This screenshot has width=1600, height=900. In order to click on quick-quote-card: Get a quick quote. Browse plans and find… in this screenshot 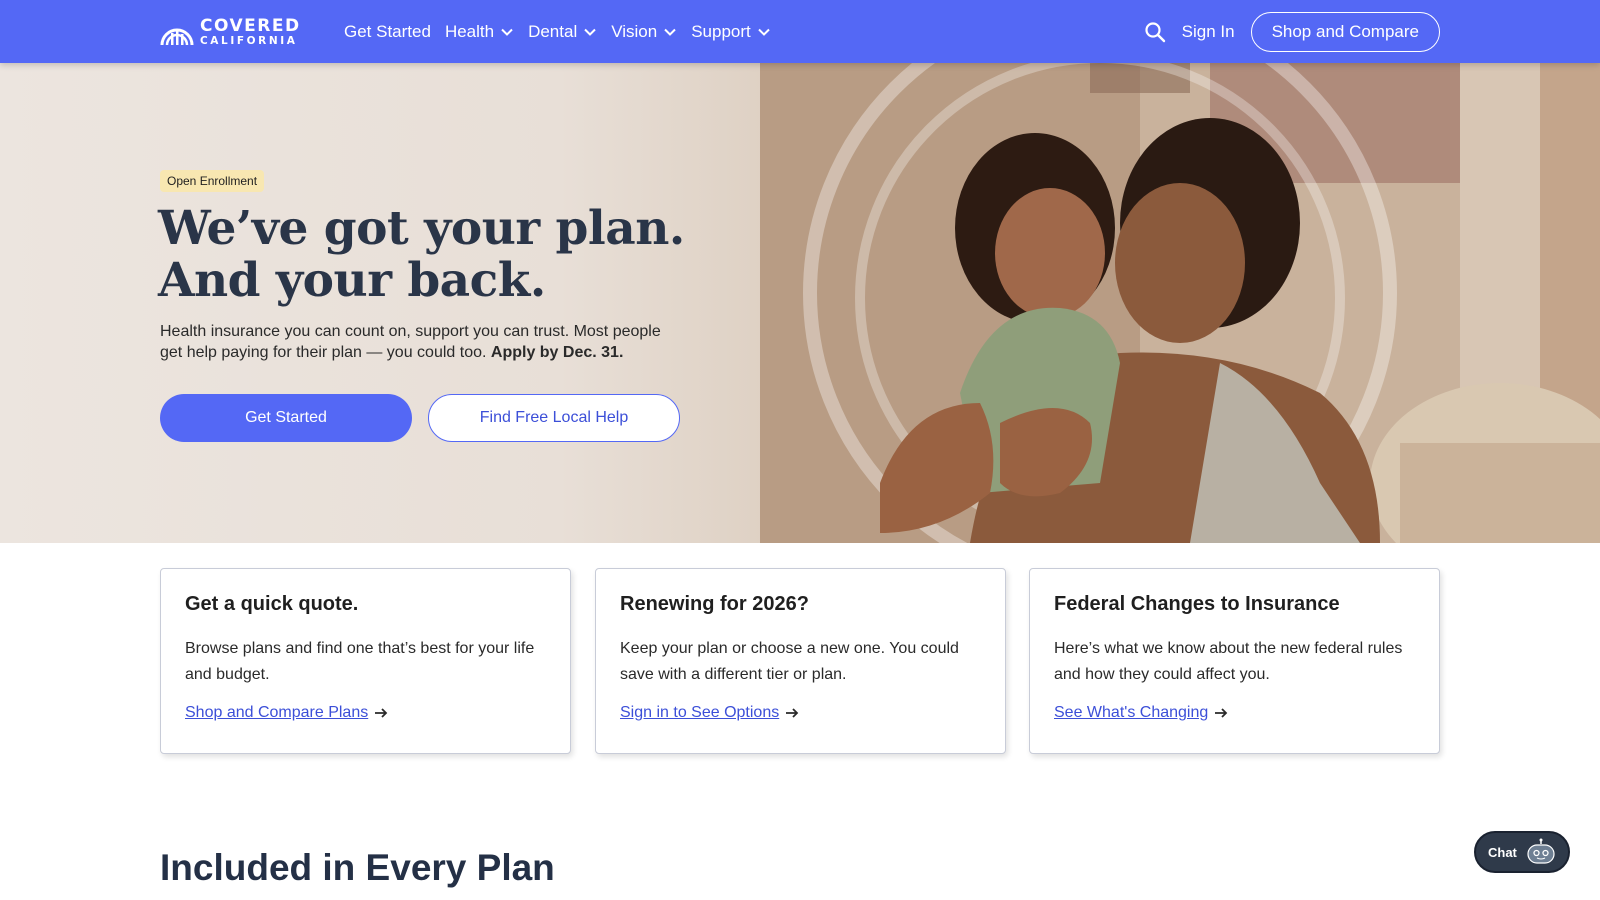, I will do `click(365, 661)`.